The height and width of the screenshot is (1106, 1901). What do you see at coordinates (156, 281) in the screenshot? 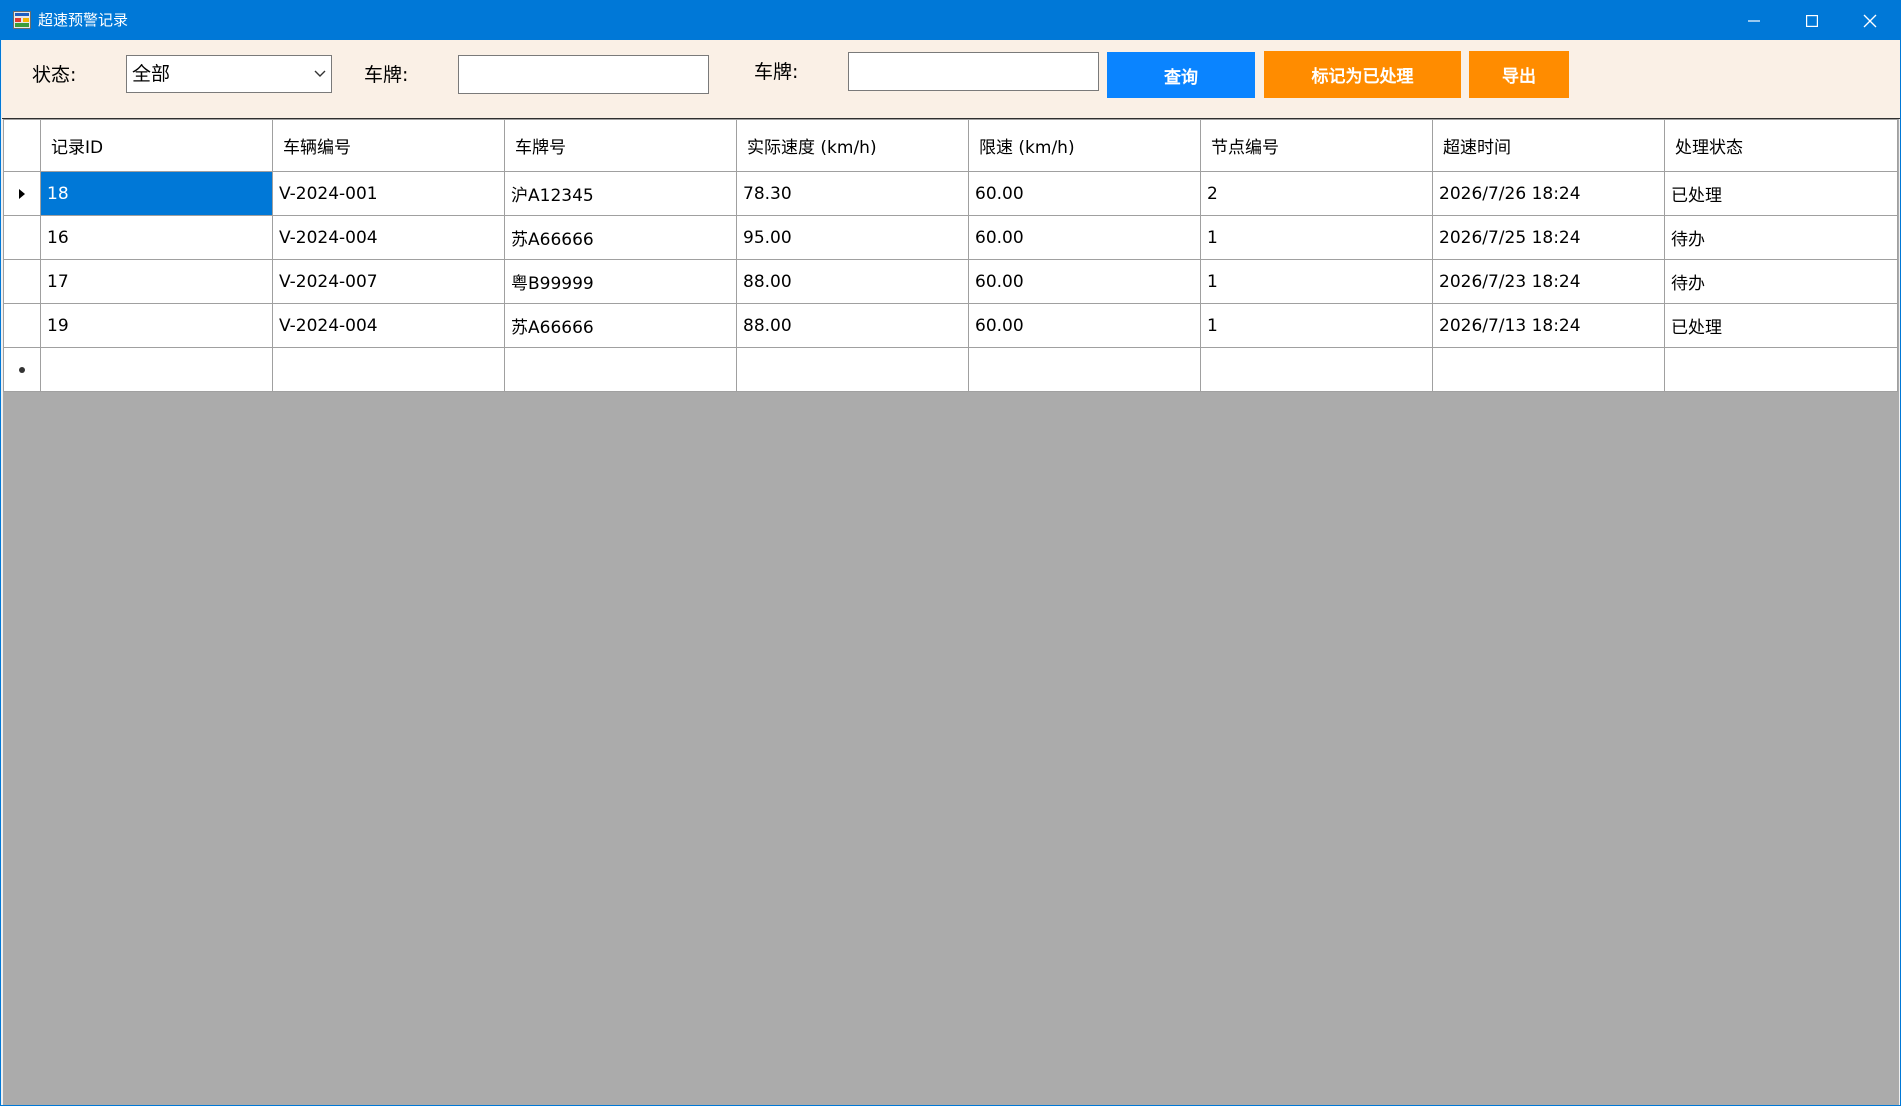
I see `table-cell: 17` at bounding box center [156, 281].